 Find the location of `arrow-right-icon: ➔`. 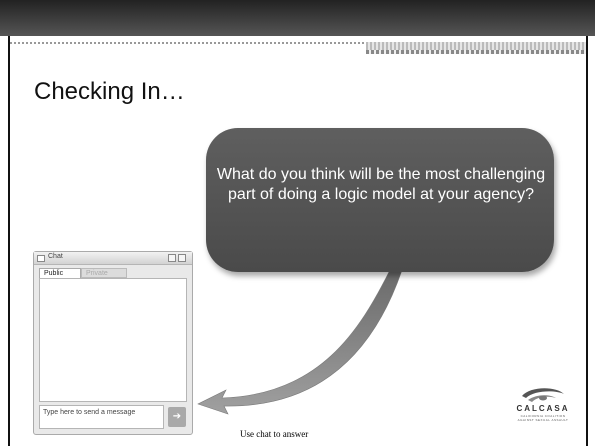

arrow-right-icon: ➔ is located at coordinates (177, 416).